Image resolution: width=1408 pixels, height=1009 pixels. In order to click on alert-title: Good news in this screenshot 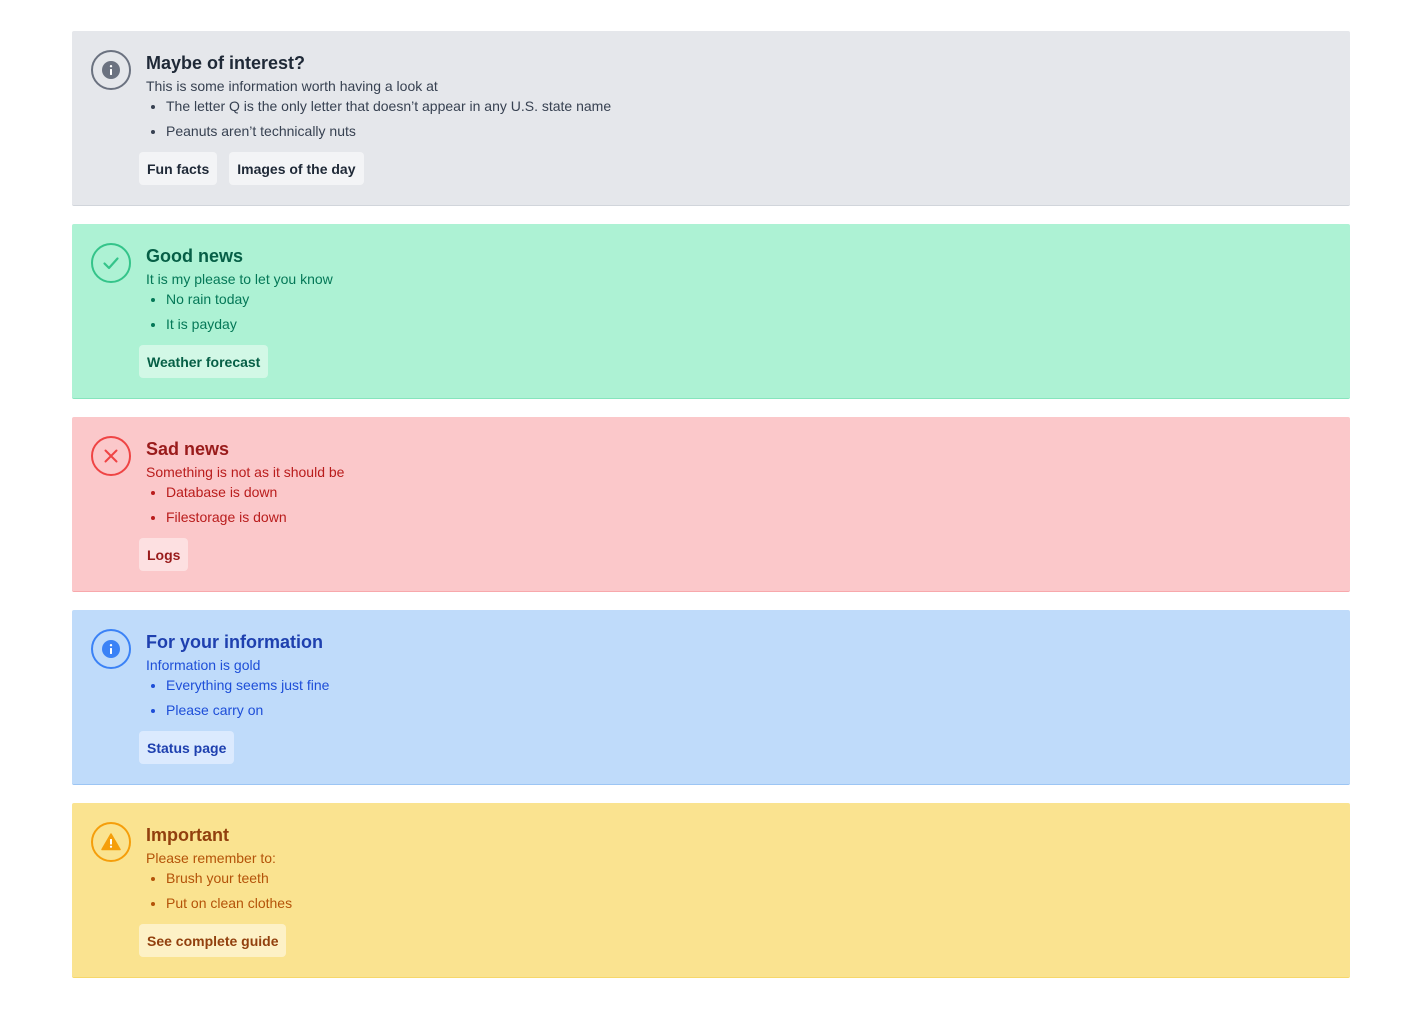, I will do `click(195, 256)`.